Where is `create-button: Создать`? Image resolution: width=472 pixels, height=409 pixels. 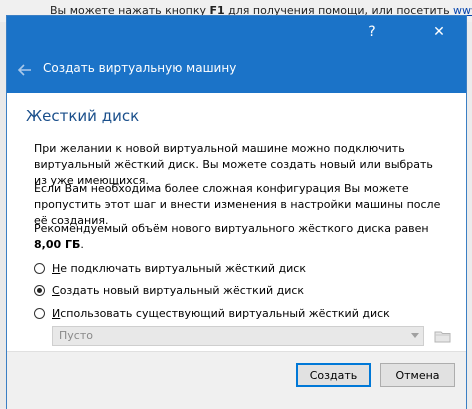 create-button: Создать is located at coordinates (333, 375).